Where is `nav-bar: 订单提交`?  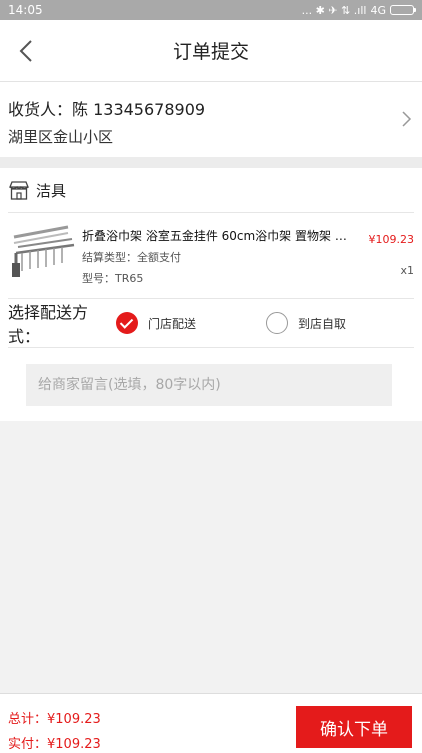 nav-bar: 订单提交 is located at coordinates (211, 51).